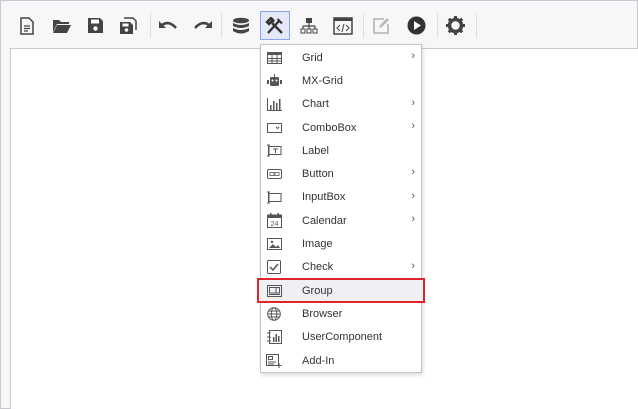 The image size is (638, 409). What do you see at coordinates (322, 80) in the screenshot?
I see `menu-item-label: MX-Grid` at bounding box center [322, 80].